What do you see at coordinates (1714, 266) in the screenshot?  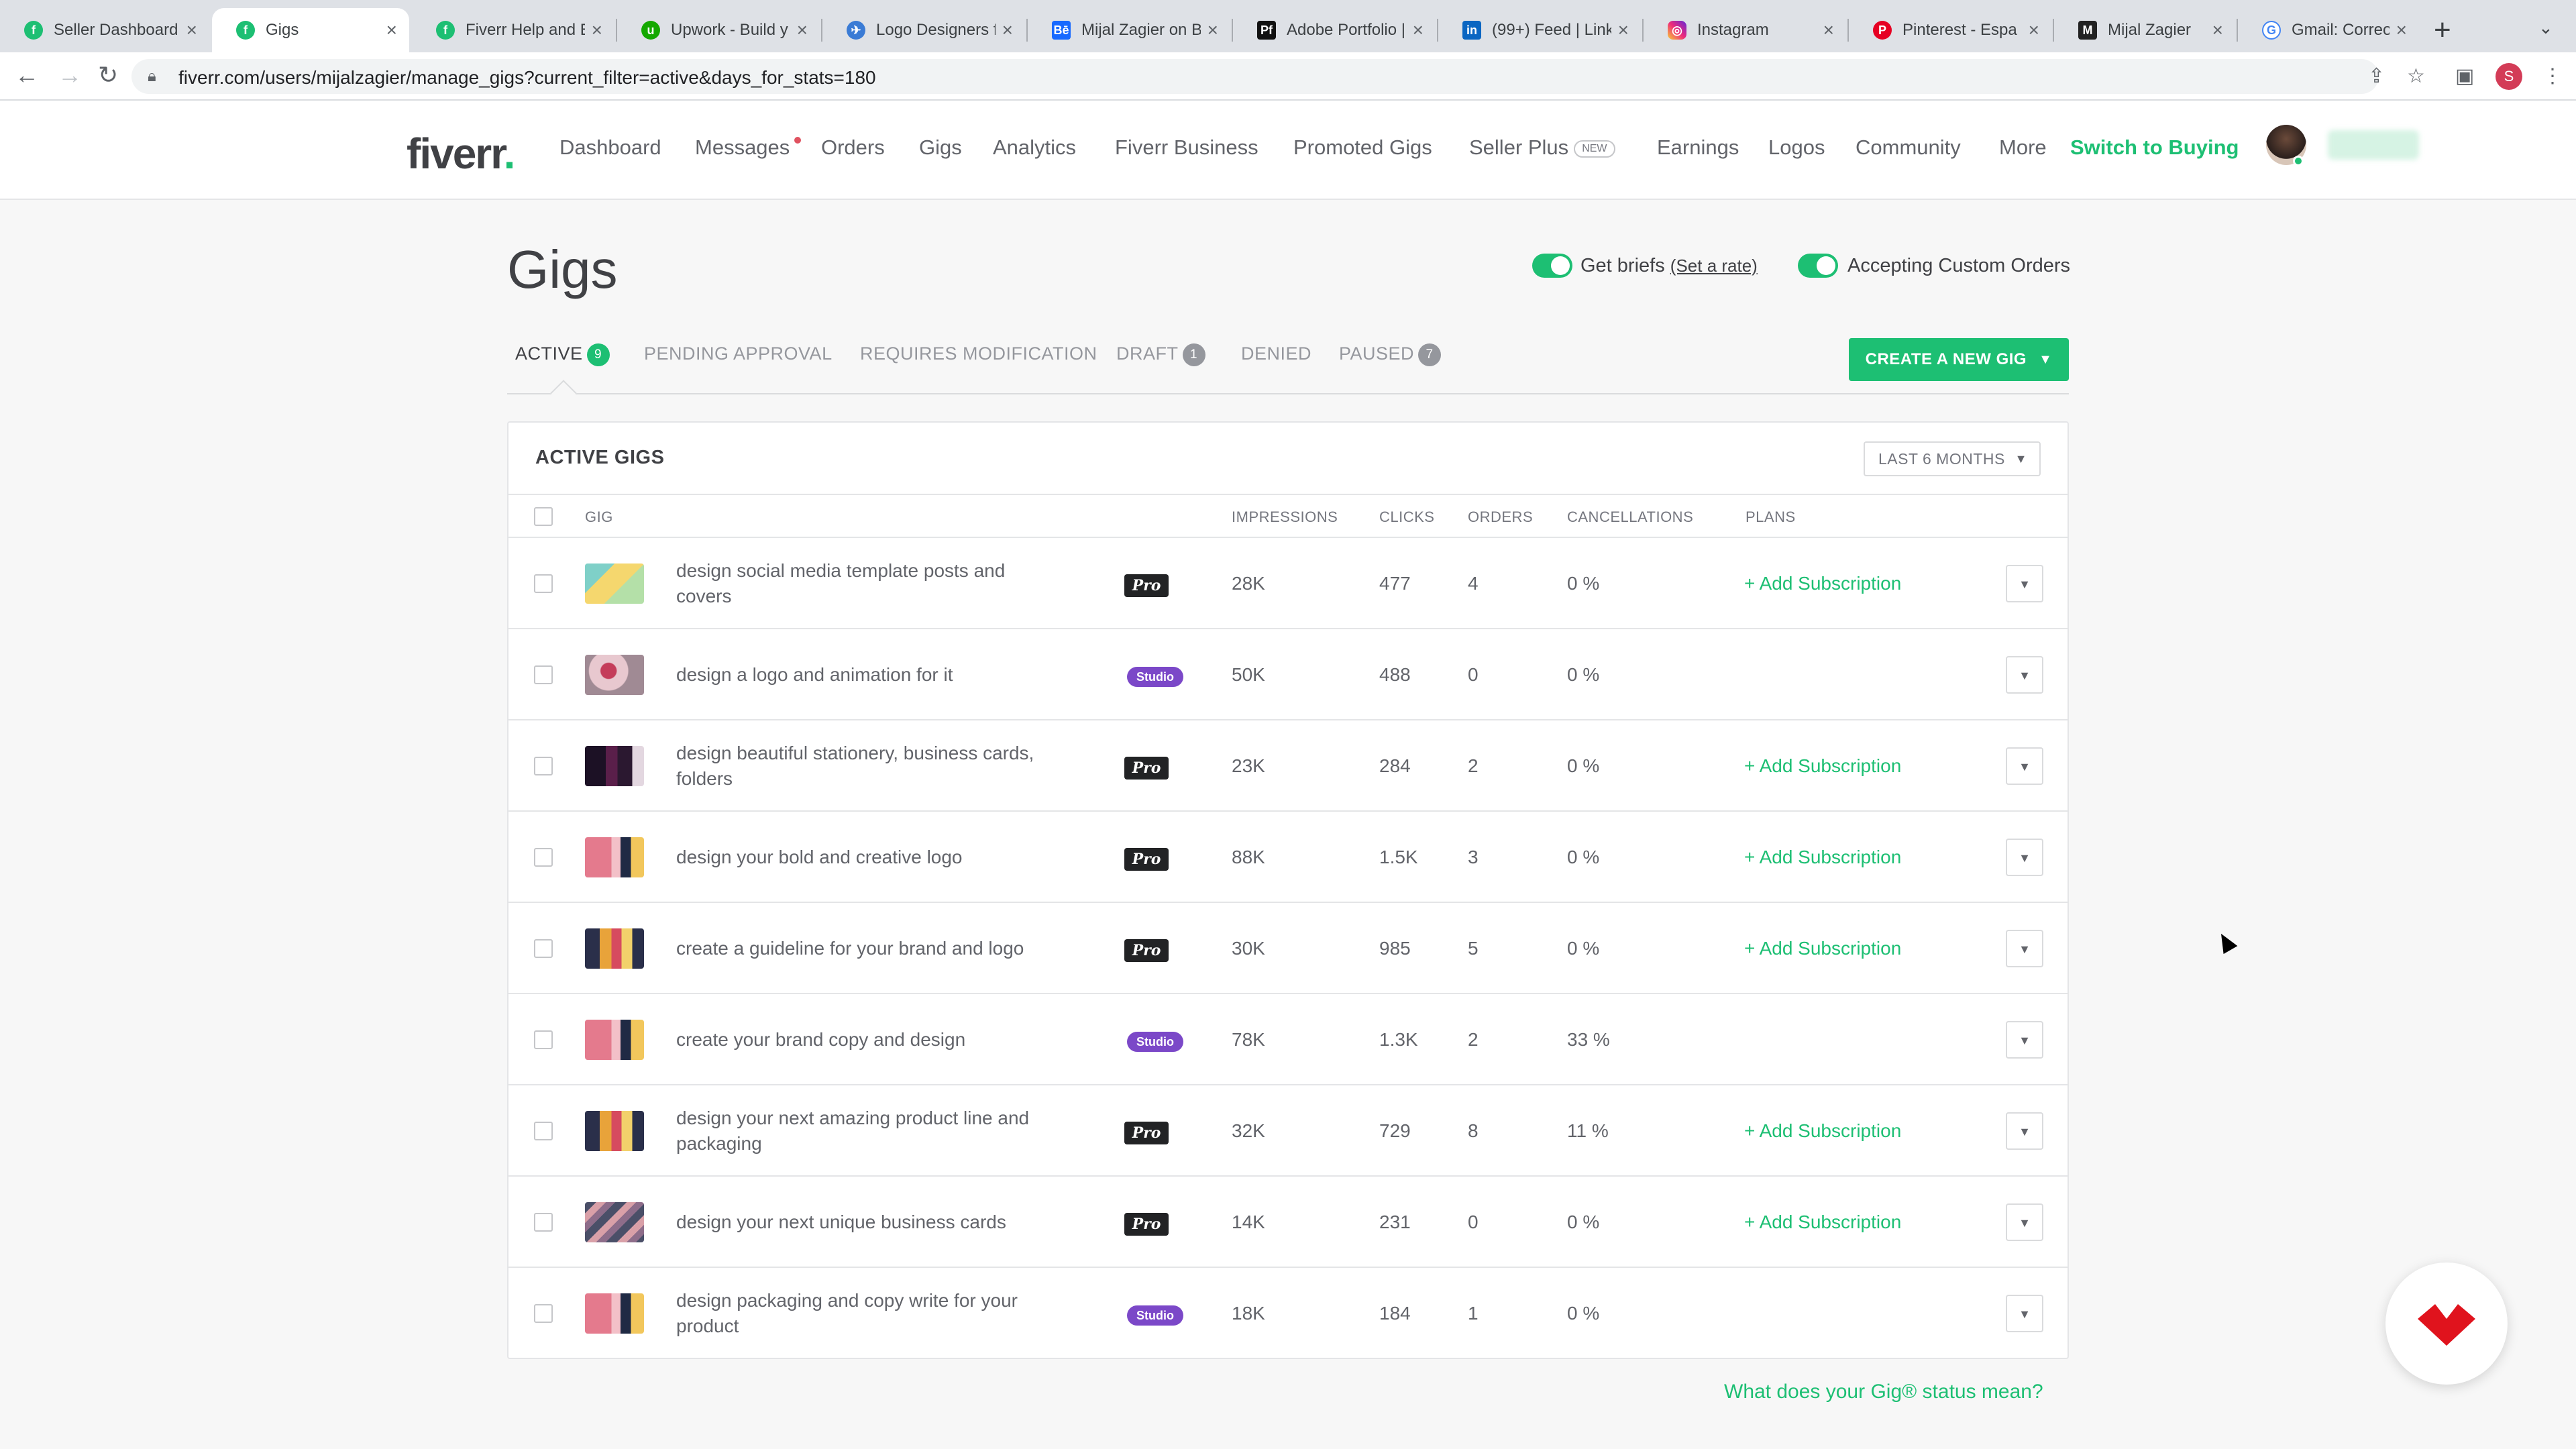 I see `set-rate-link: (Set a rate)` at bounding box center [1714, 266].